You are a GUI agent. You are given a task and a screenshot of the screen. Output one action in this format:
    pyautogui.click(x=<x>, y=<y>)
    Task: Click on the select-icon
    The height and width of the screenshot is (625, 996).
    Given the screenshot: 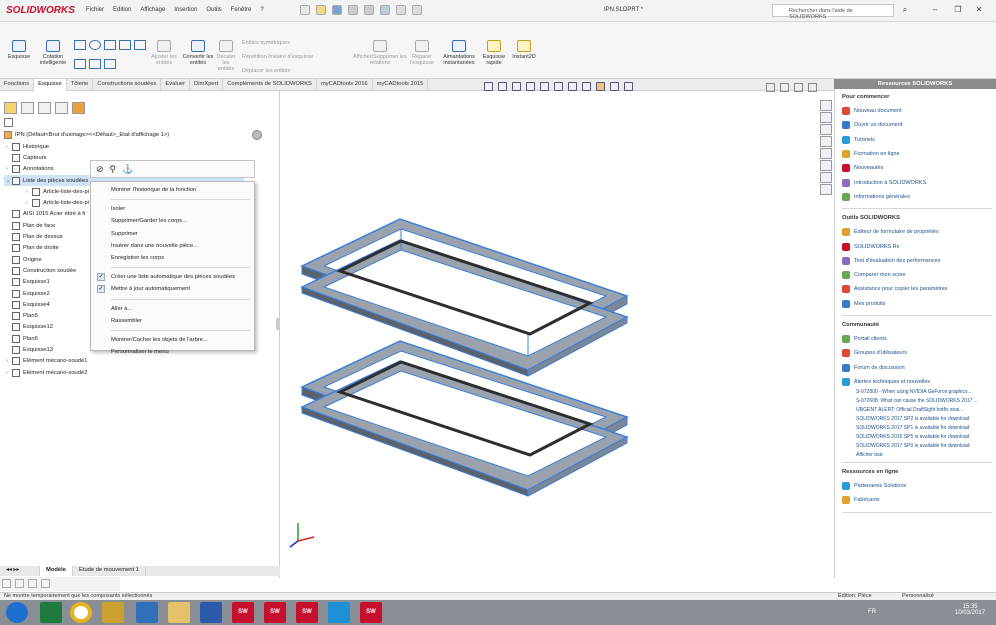 What is the action you would take?
    pyautogui.click(x=385, y=10)
    